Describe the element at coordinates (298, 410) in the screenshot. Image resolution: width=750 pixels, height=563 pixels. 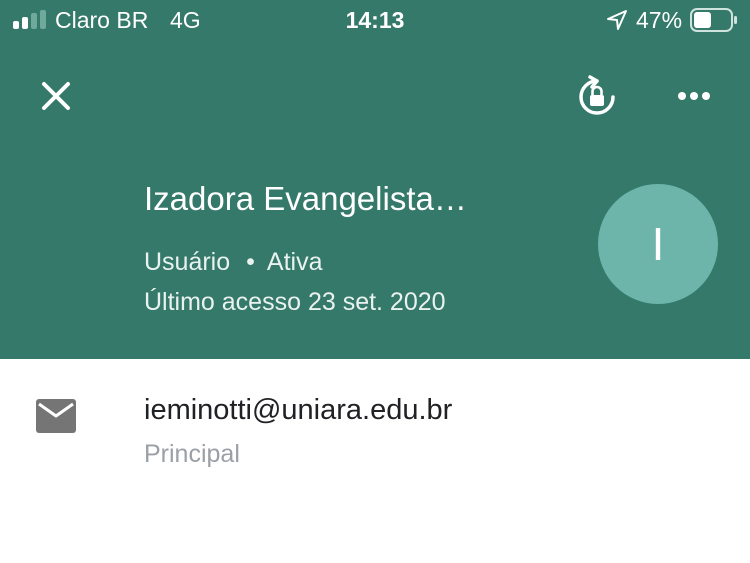
I see `email-address: ieminotti@uniara.edu.br` at that location.